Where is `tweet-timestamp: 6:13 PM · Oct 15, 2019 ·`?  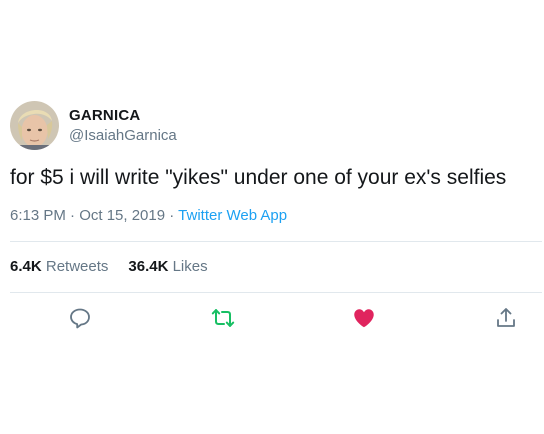 tweet-timestamp: 6:13 PM · Oct 15, 2019 · is located at coordinates (94, 215).